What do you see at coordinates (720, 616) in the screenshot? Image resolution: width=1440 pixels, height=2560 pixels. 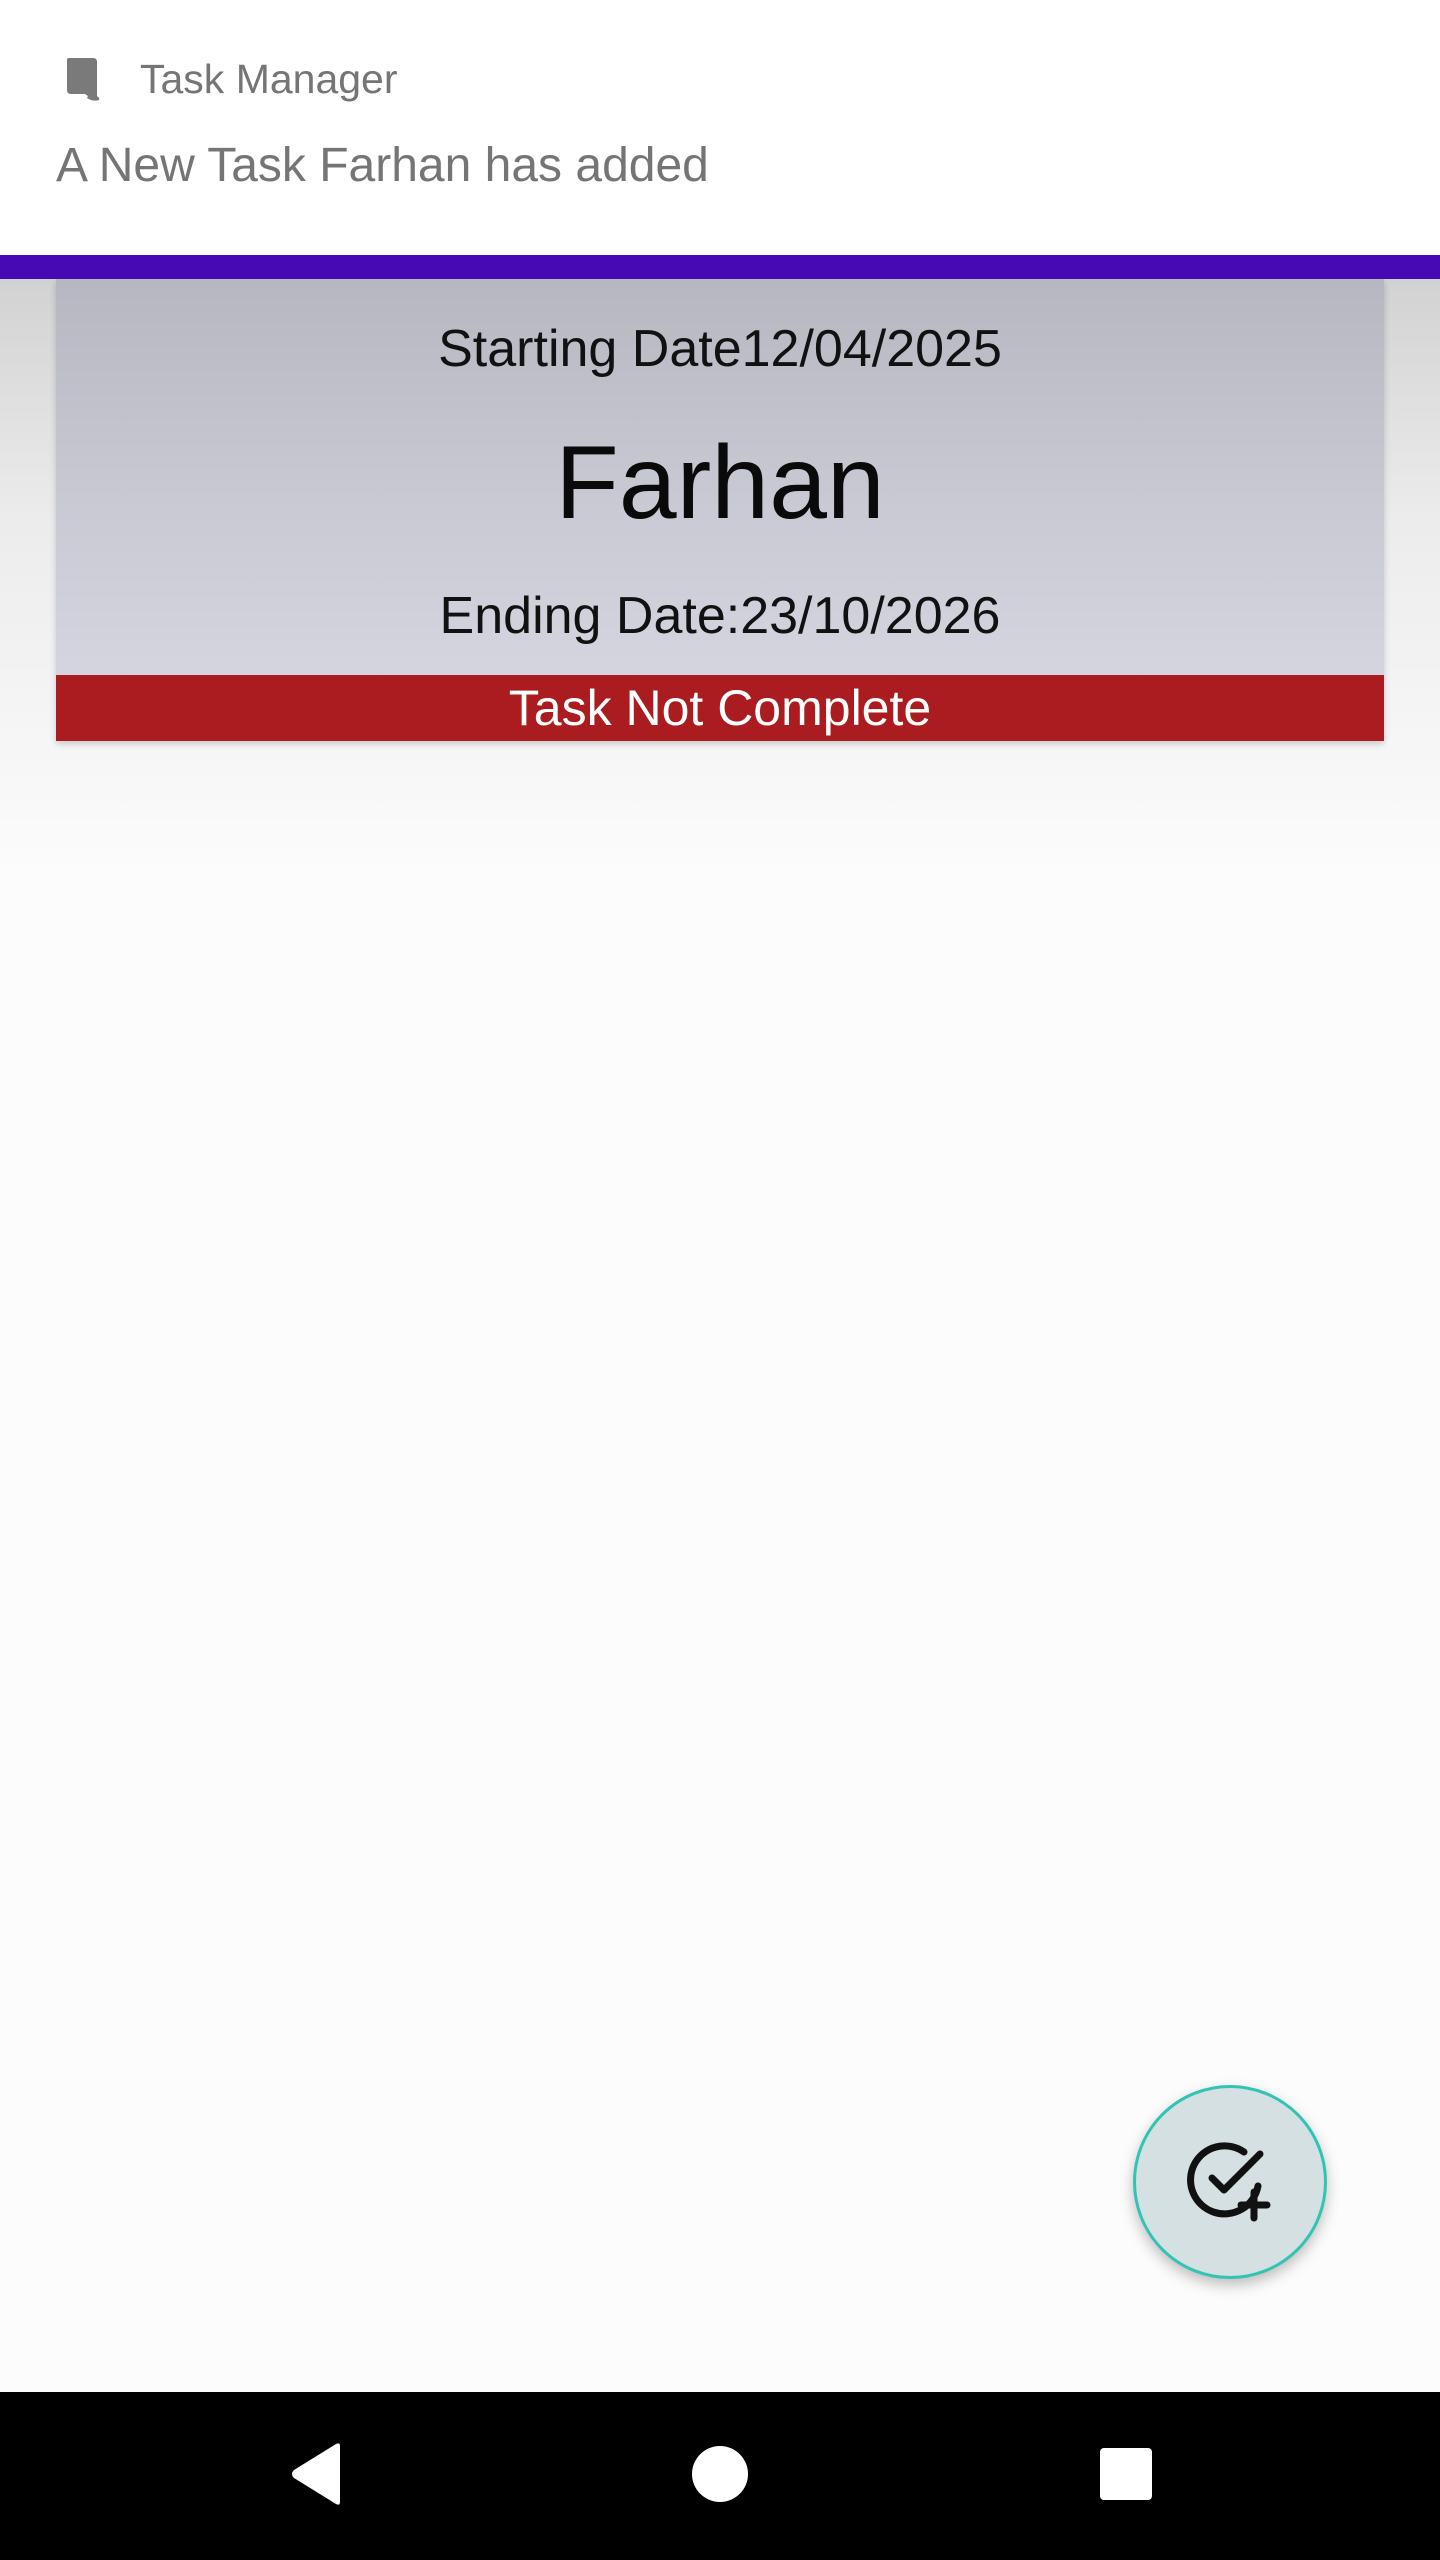 I see `task-end-date: Ending Date:23/10/2026` at bounding box center [720, 616].